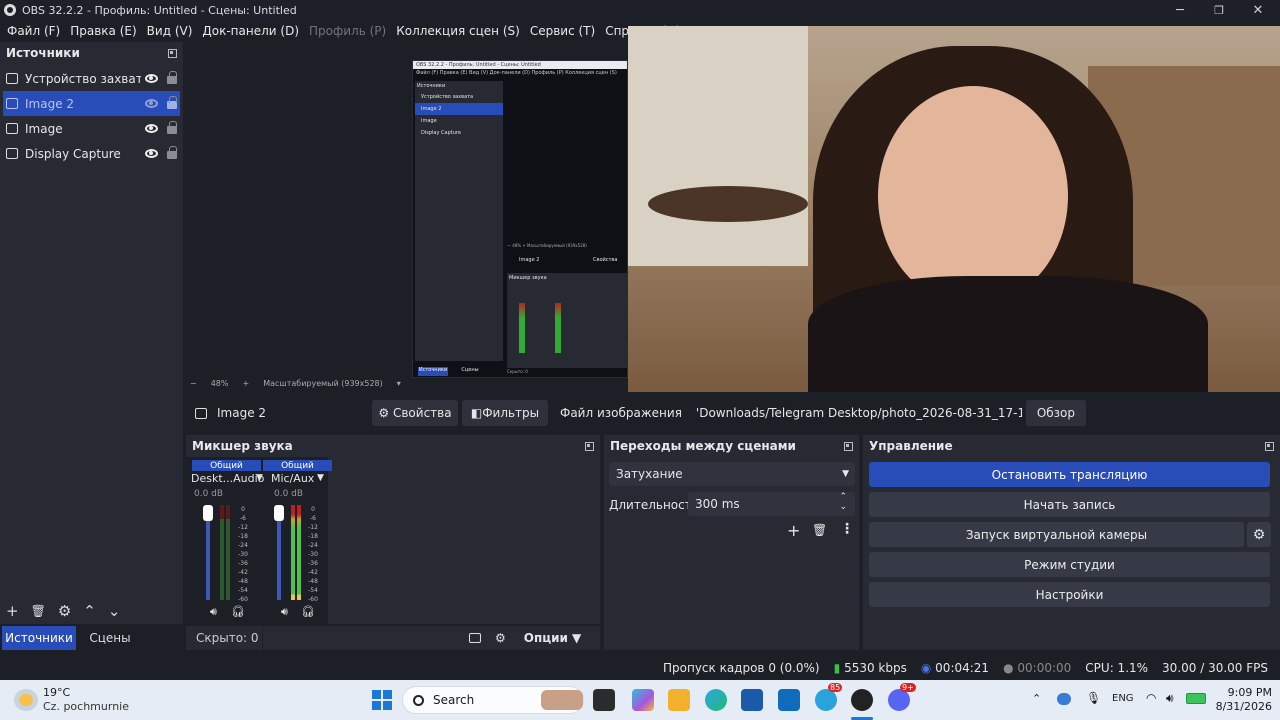  What do you see at coordinates (228, 478) in the screenshot?
I see `channel-name: Deskt...Audio` at bounding box center [228, 478].